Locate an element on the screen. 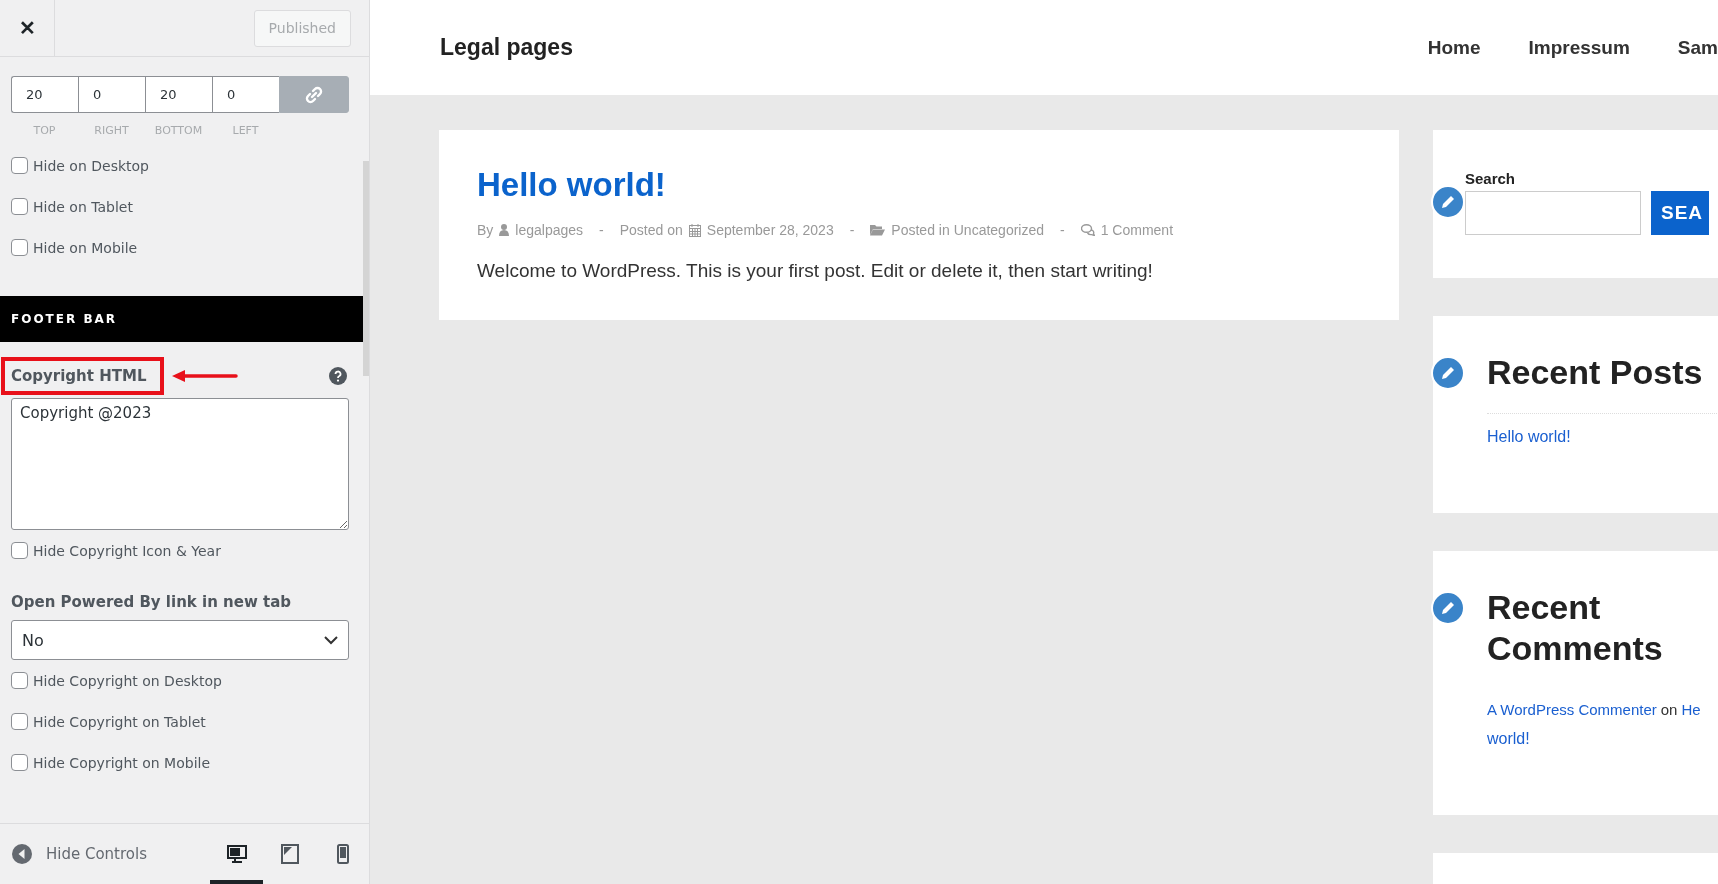 The height and width of the screenshot is (884, 1718). post-title: Hello world! is located at coordinates (919, 185).